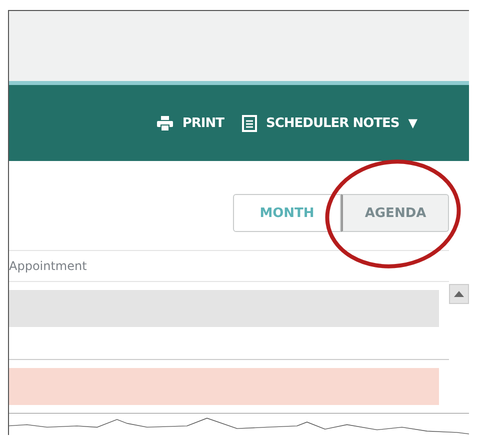 Image resolution: width=480 pixels, height=440 pixels. Describe the element at coordinates (48, 266) in the screenshot. I see `column-header: Appointment` at that location.